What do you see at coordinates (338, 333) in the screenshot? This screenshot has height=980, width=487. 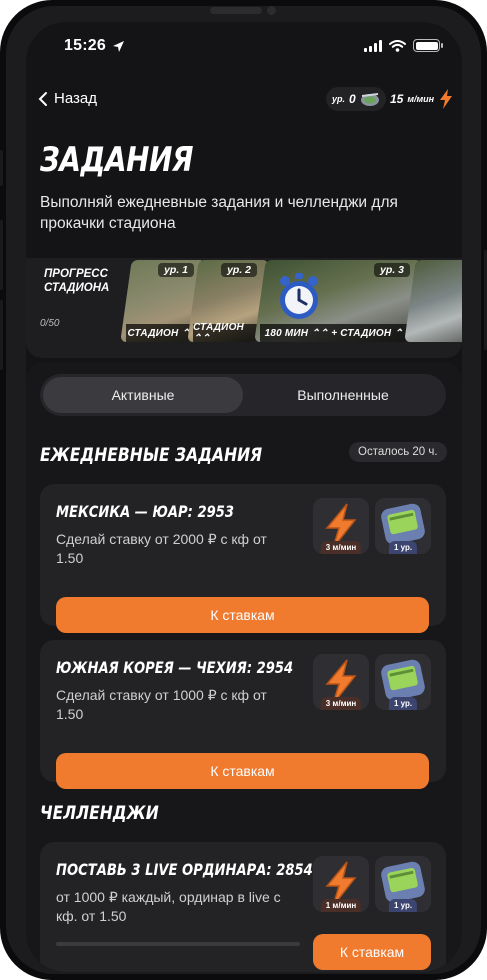 I see `tile-caption: 180 МИН ⌃⌃ + СТАДИОН ⌃⌃` at bounding box center [338, 333].